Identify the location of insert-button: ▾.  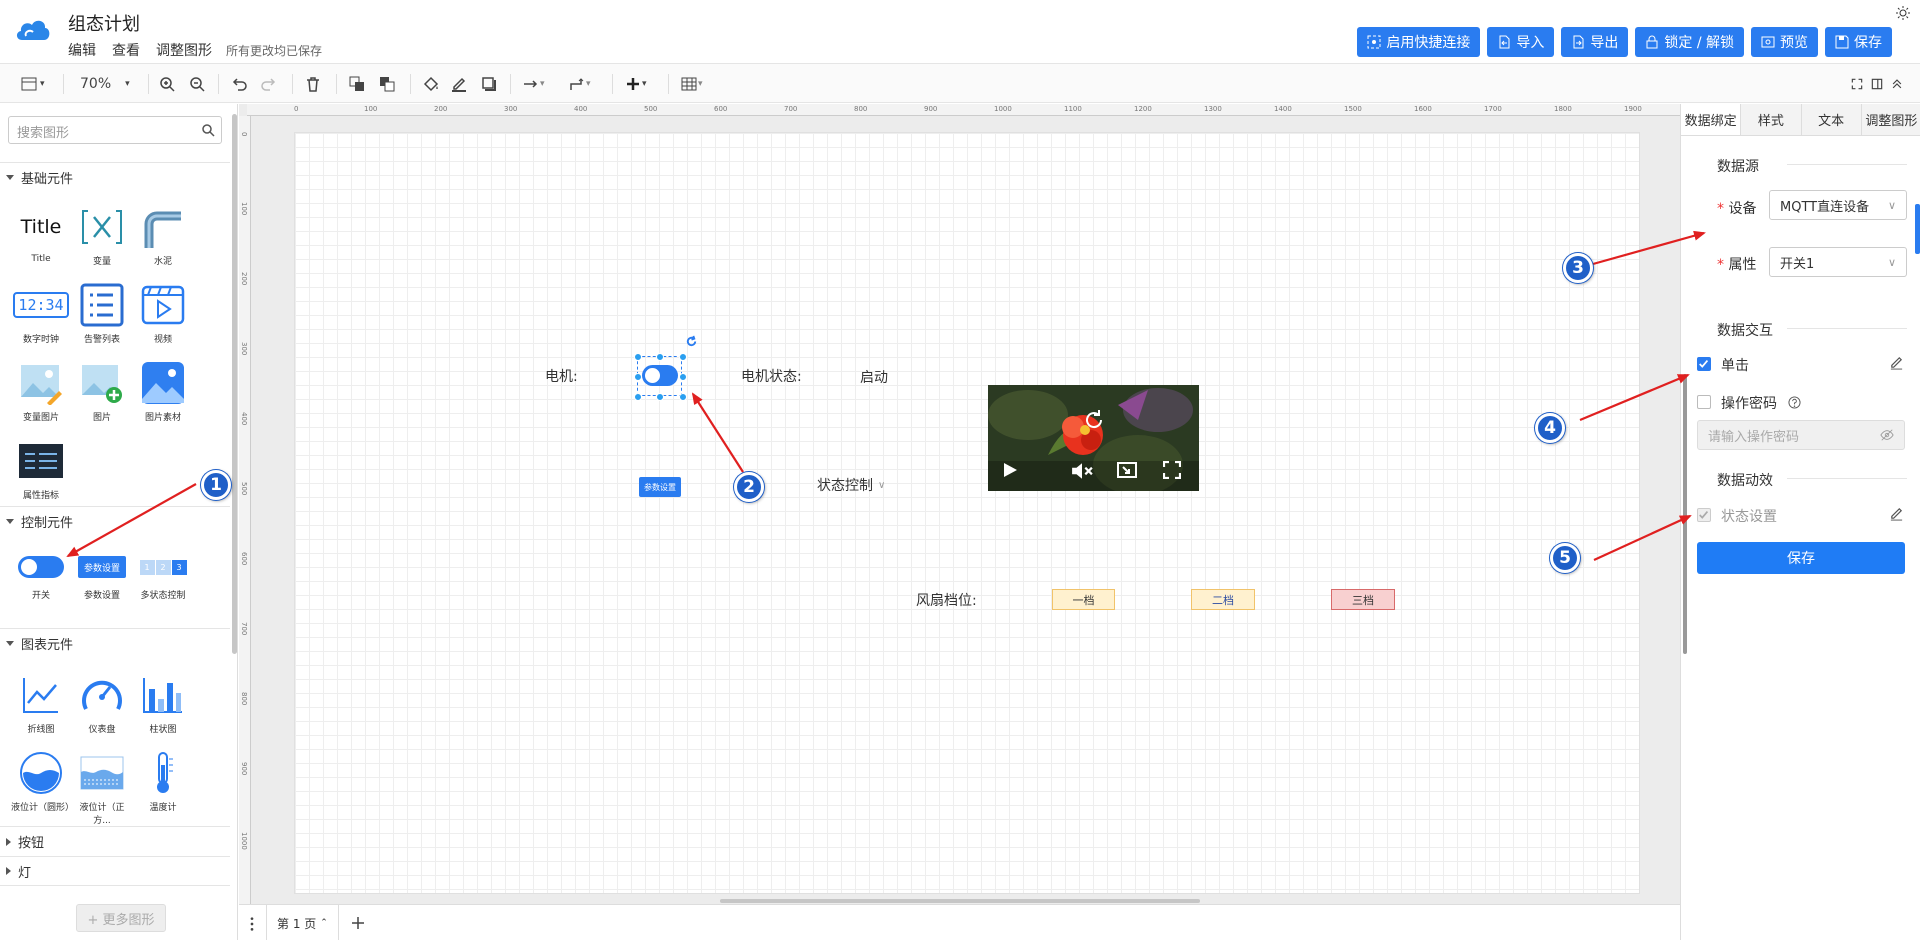
(635, 84).